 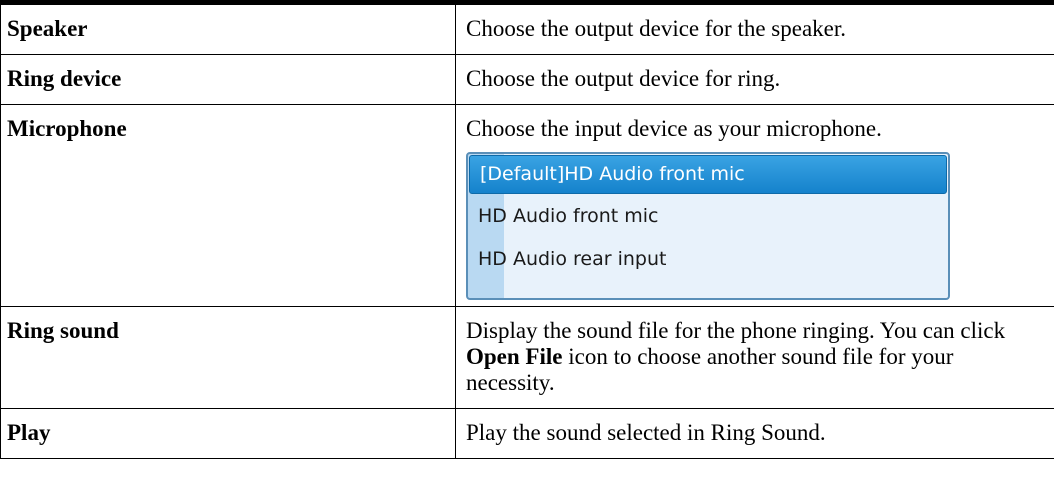 What do you see at coordinates (708, 174) in the screenshot?
I see `dropdown-option-selected: [Default]HD Audio front mic` at bounding box center [708, 174].